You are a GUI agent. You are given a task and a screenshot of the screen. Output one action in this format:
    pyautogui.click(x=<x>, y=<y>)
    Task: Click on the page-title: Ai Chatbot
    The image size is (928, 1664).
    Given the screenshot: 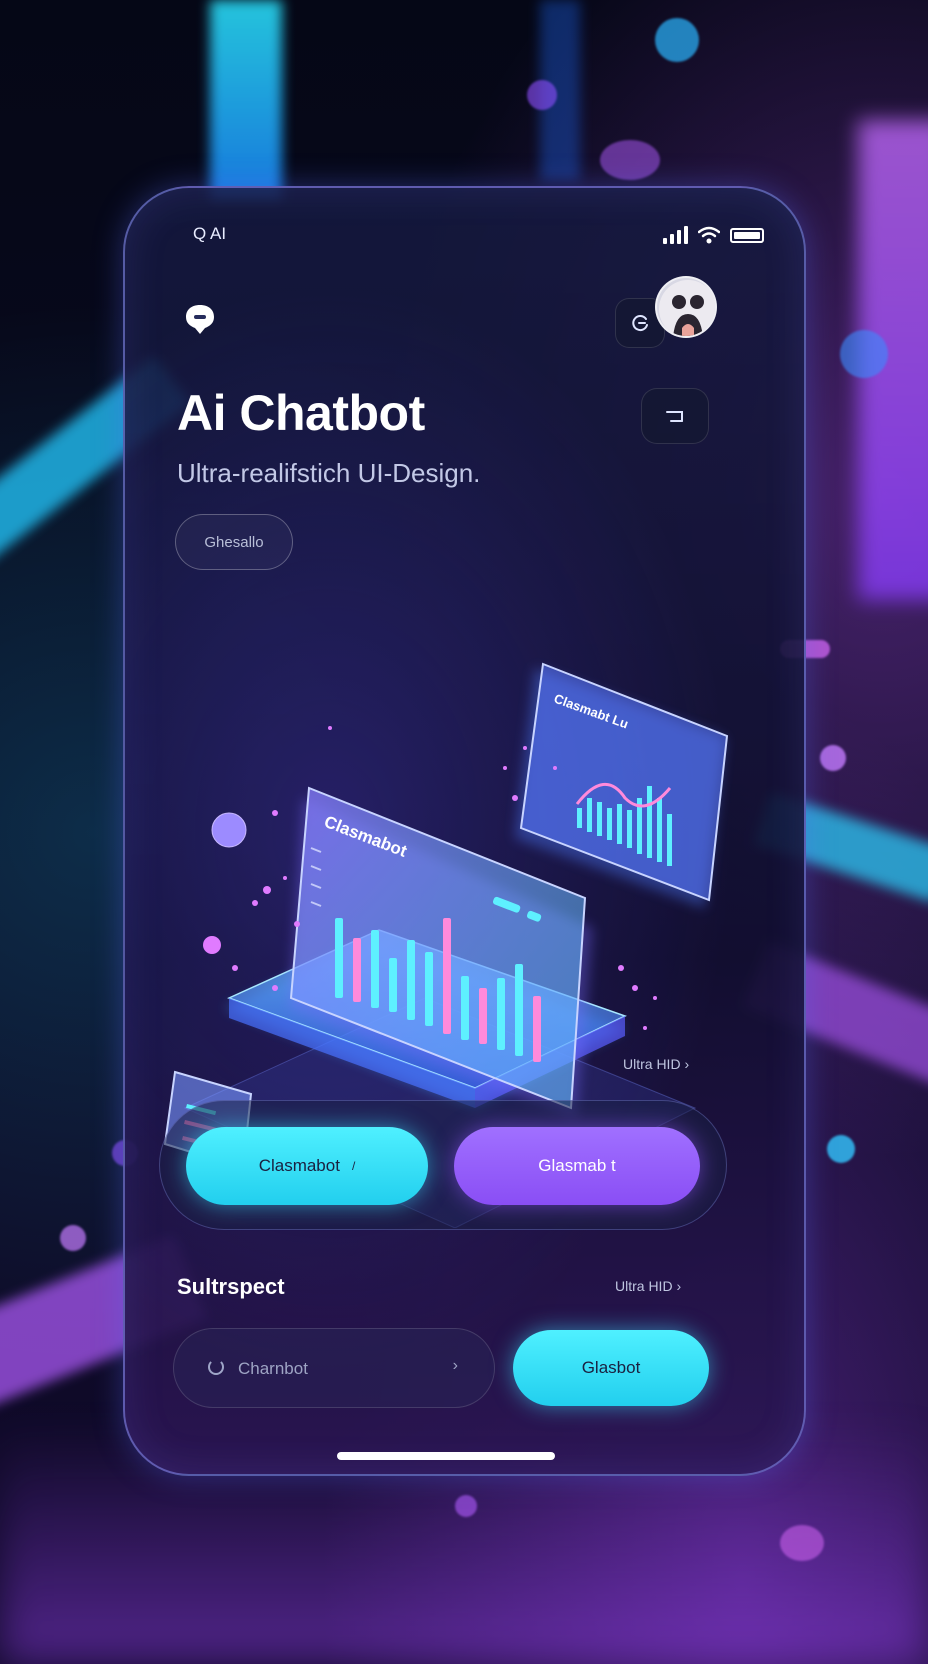 What is the action you would take?
    pyautogui.click(x=301, y=413)
    